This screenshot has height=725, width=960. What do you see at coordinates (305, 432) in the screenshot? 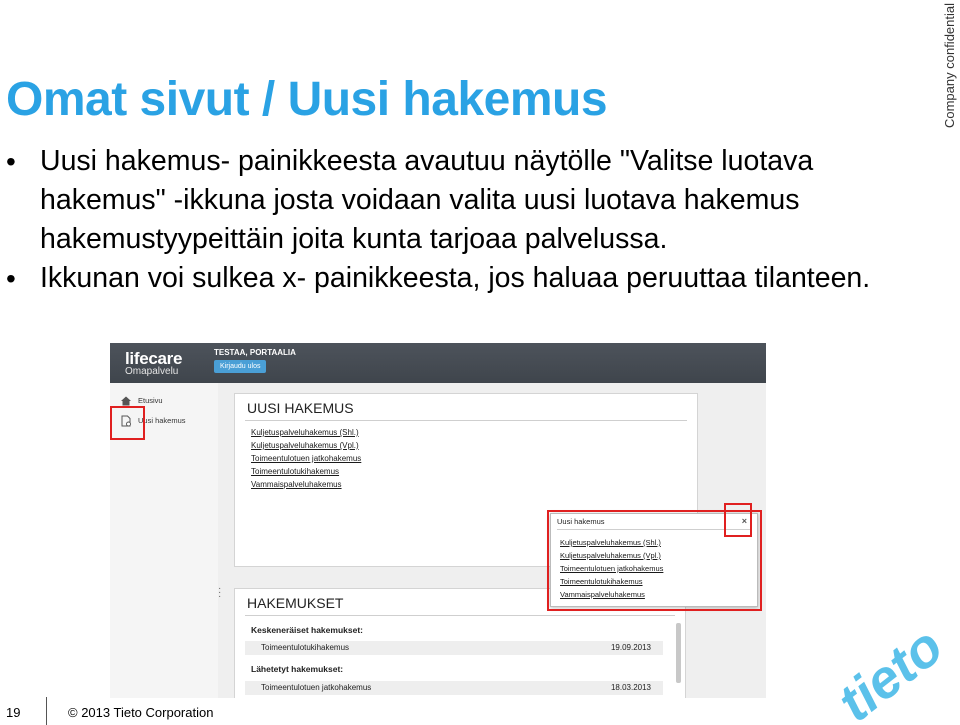
I see `application-link: Kuljetuspalveluhakemus (Shl.)` at bounding box center [305, 432].